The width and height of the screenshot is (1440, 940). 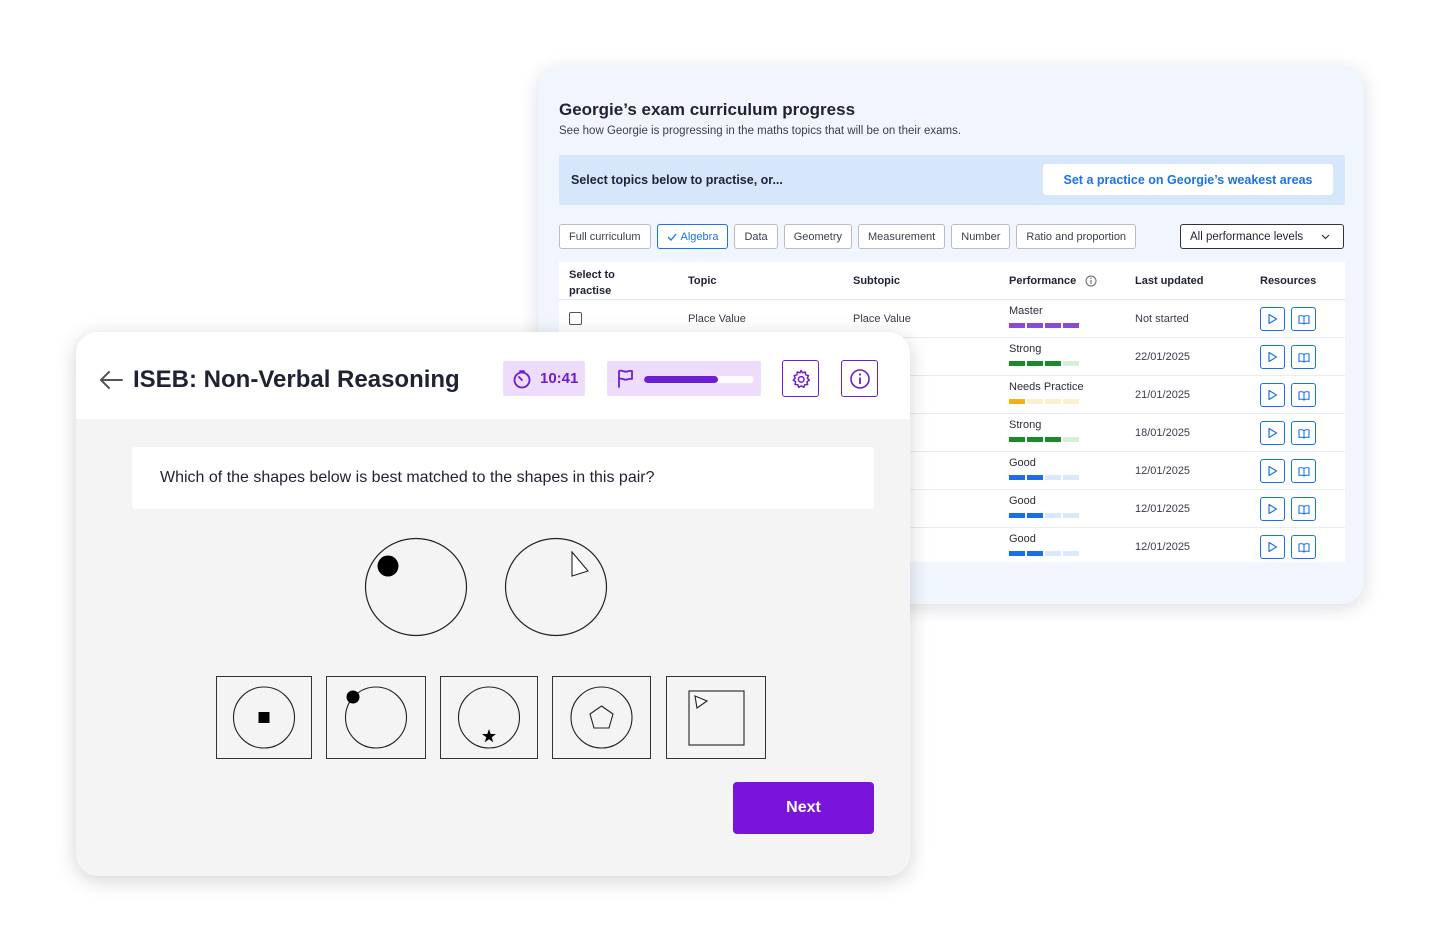 What do you see at coordinates (901, 236) in the screenshot?
I see `filter-measurement: Measurement` at bounding box center [901, 236].